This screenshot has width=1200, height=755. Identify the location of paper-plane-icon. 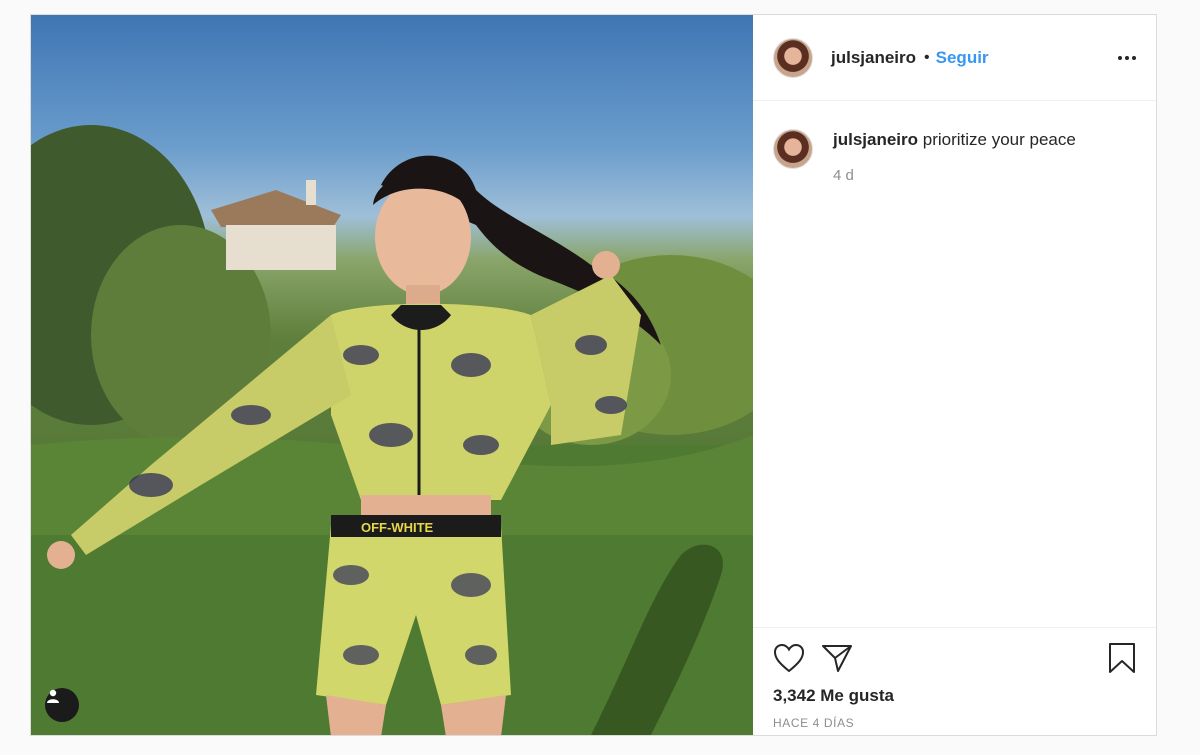
(837, 658).